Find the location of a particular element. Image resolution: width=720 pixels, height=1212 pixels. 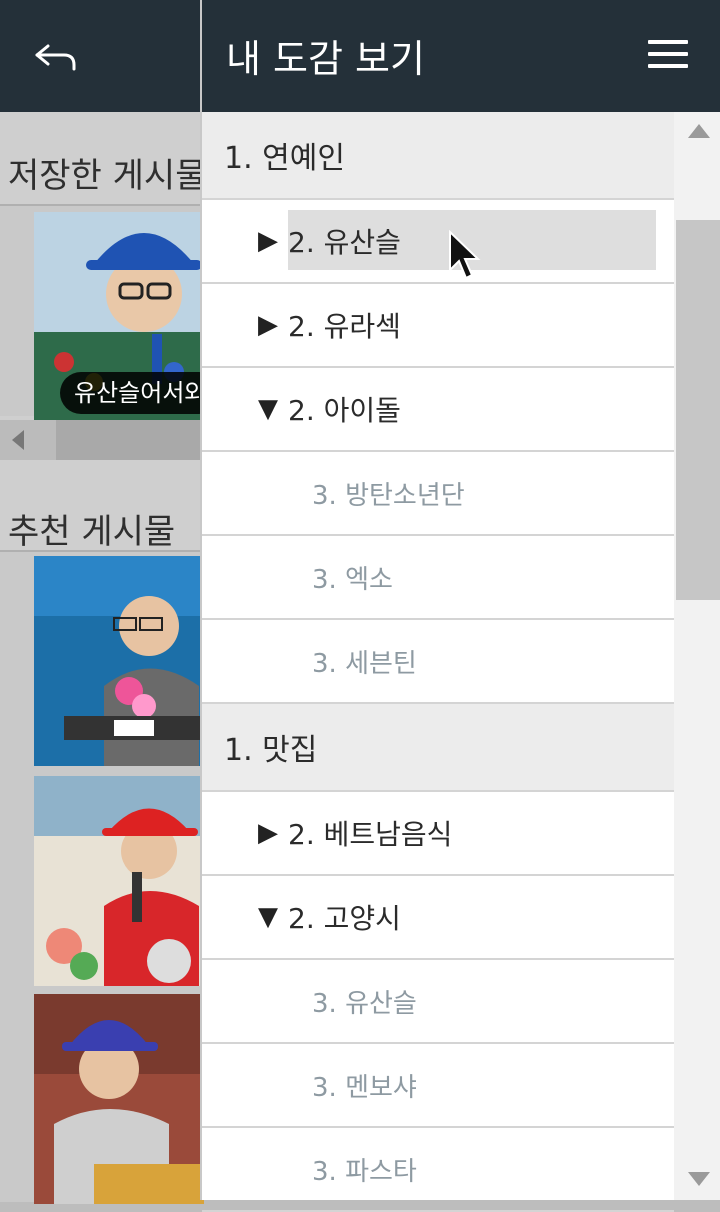

tree-item-label: 2. 고양시 is located at coordinates (344, 918).